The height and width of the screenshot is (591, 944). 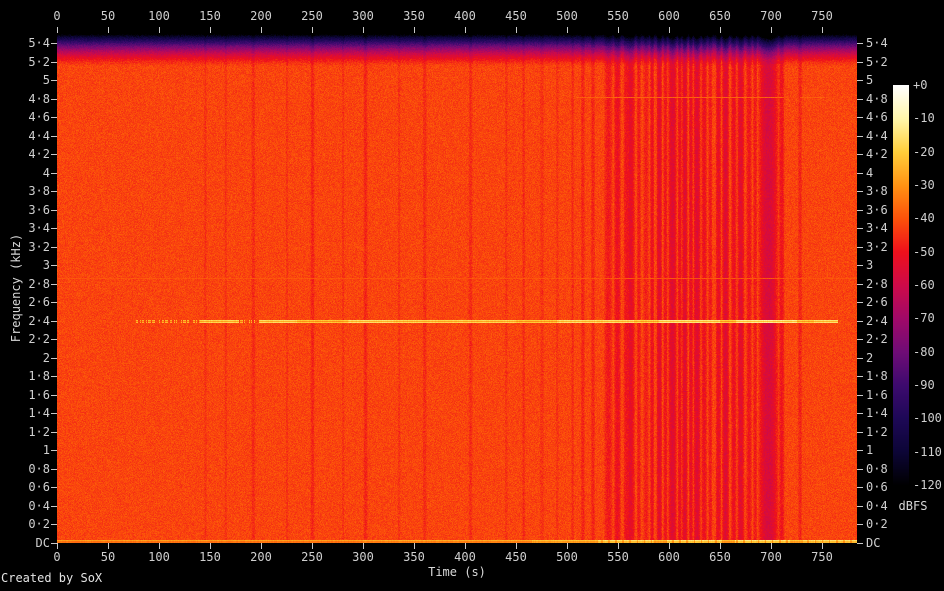 What do you see at coordinates (877, 376) in the screenshot?
I see `freq-tick-label: 1·8` at bounding box center [877, 376].